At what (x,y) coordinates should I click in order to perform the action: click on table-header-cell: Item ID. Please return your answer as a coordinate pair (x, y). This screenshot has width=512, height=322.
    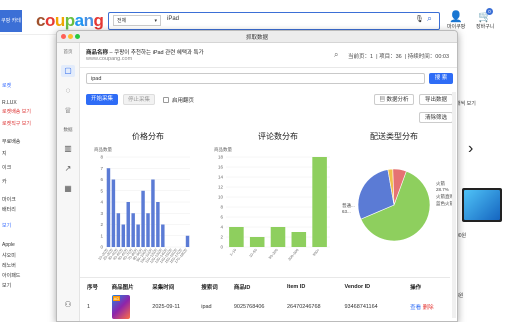
    Looking at the image, I should click on (313, 286).